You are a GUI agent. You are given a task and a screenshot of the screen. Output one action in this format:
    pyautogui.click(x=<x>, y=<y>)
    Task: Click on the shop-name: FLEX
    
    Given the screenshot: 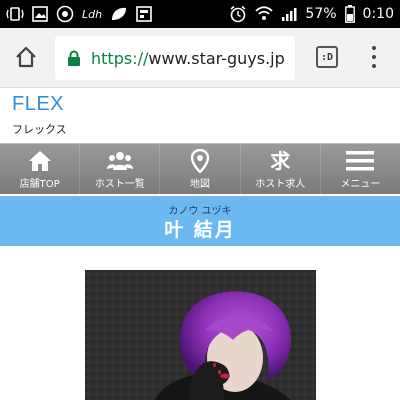 What is the action you would take?
    pyautogui.click(x=38, y=104)
    